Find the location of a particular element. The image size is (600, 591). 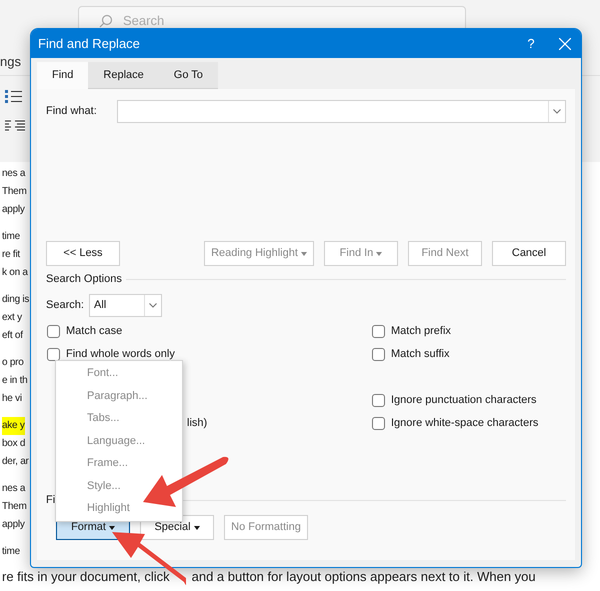

checkbox-label: Match case is located at coordinates (94, 332).